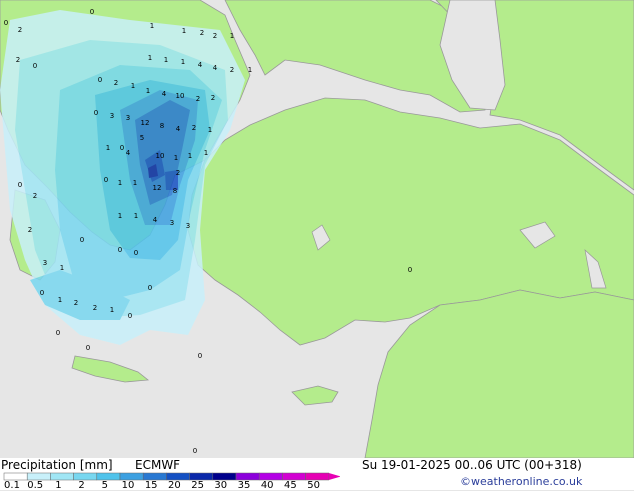  I want to click on run-info: Su 19-01-2025 00..06 UTC (00+318), so click(472, 465).